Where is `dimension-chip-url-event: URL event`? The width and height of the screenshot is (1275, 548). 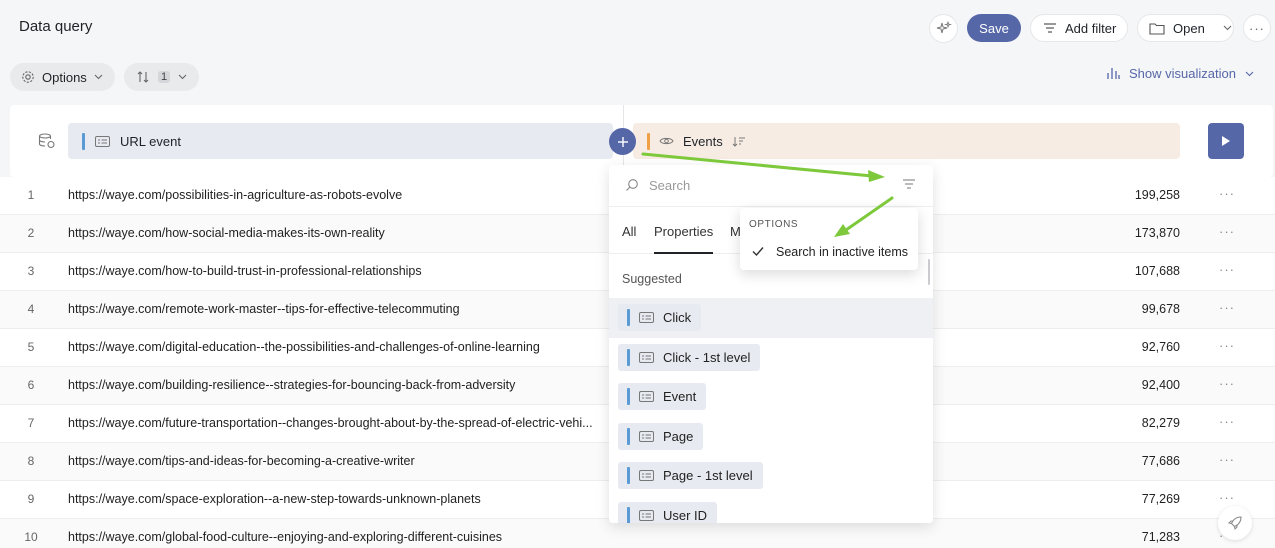
dimension-chip-url-event: URL event is located at coordinates (340, 141).